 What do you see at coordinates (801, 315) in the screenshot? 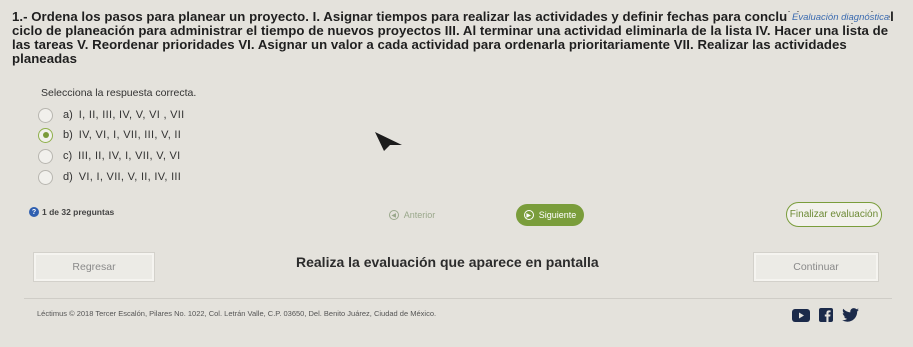
I see `youtube-icon` at bounding box center [801, 315].